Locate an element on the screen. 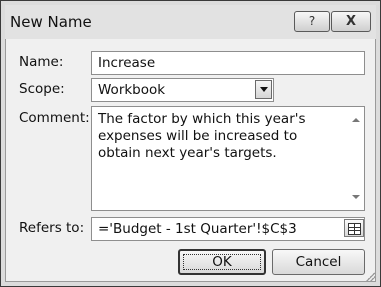 This screenshot has width=381, height=287. close-button: X is located at coordinates (351, 21).